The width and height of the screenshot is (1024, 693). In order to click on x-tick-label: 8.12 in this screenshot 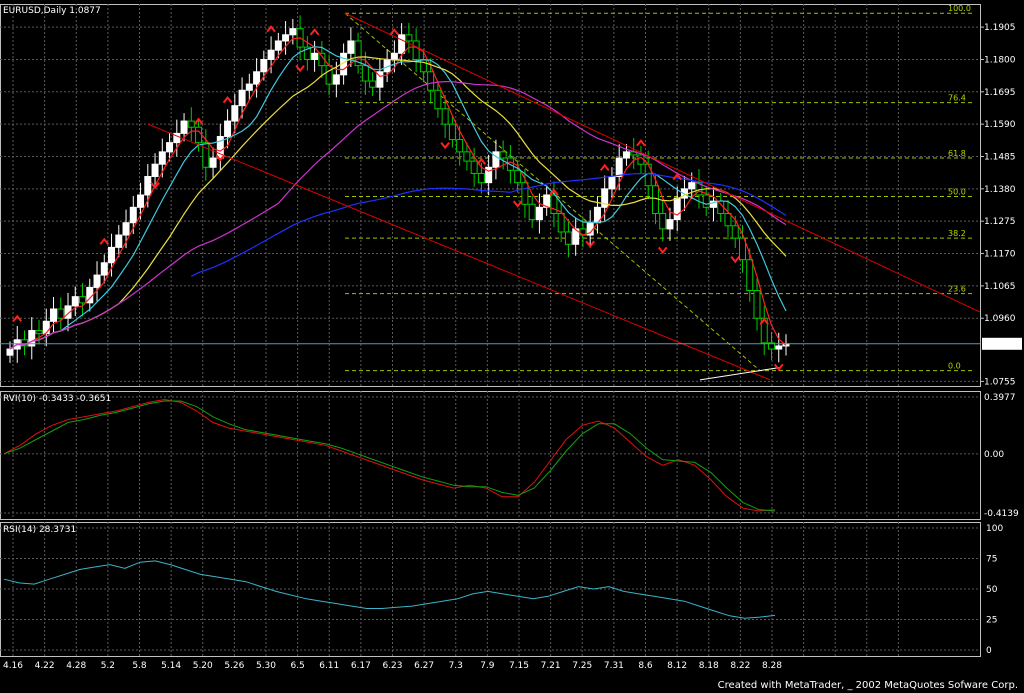, I will do `click(677, 666)`.